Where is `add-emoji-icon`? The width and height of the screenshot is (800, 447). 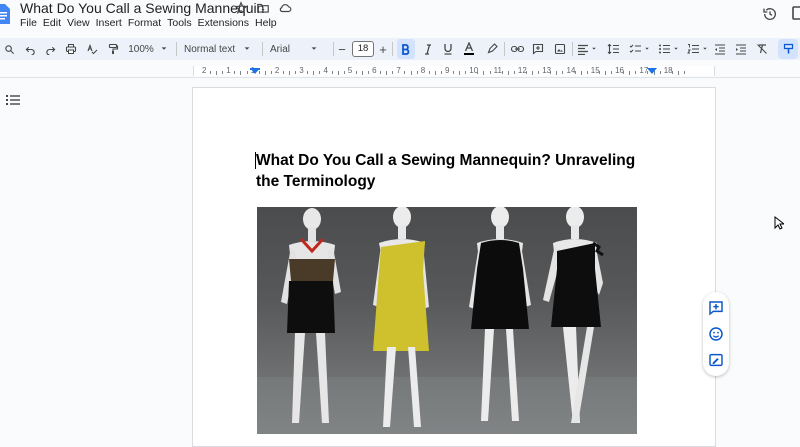
add-emoji-icon is located at coordinates (716, 334).